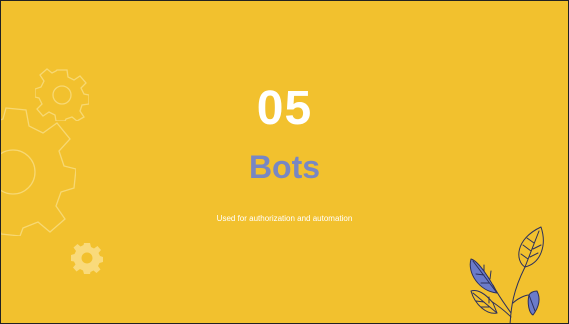 This screenshot has height=324, width=569. Describe the element at coordinates (87, 258) in the screenshot. I see `gear-icon` at that location.